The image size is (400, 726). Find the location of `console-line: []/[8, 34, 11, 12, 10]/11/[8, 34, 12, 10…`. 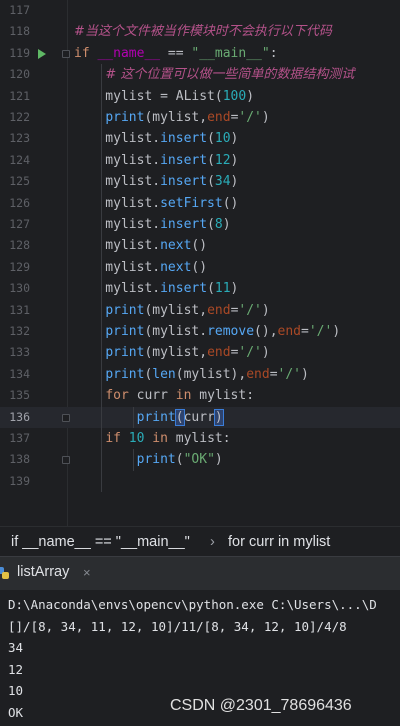

console-line: []/[8, 34, 11, 12, 10]/11/[8, 34, 12, 10… is located at coordinates (177, 626).